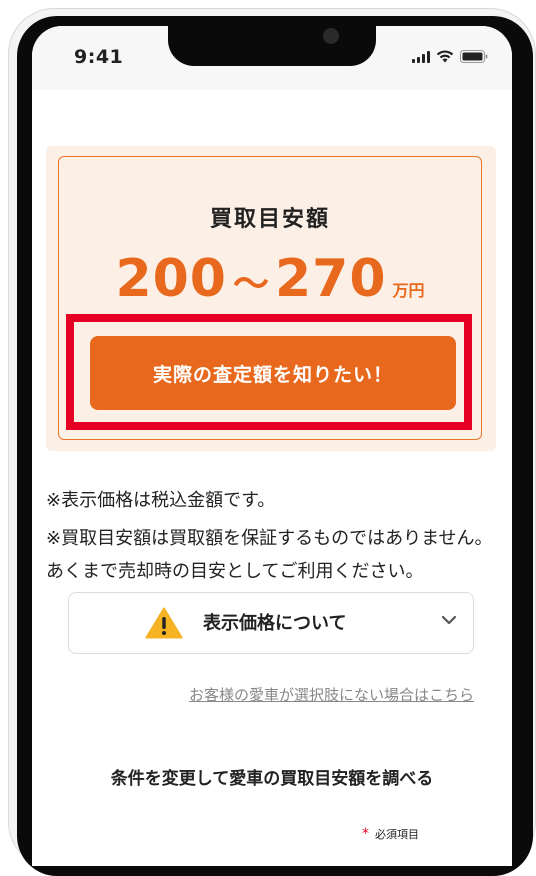 This screenshot has height=876, width=536. I want to click on signal-icon, so click(421, 57).